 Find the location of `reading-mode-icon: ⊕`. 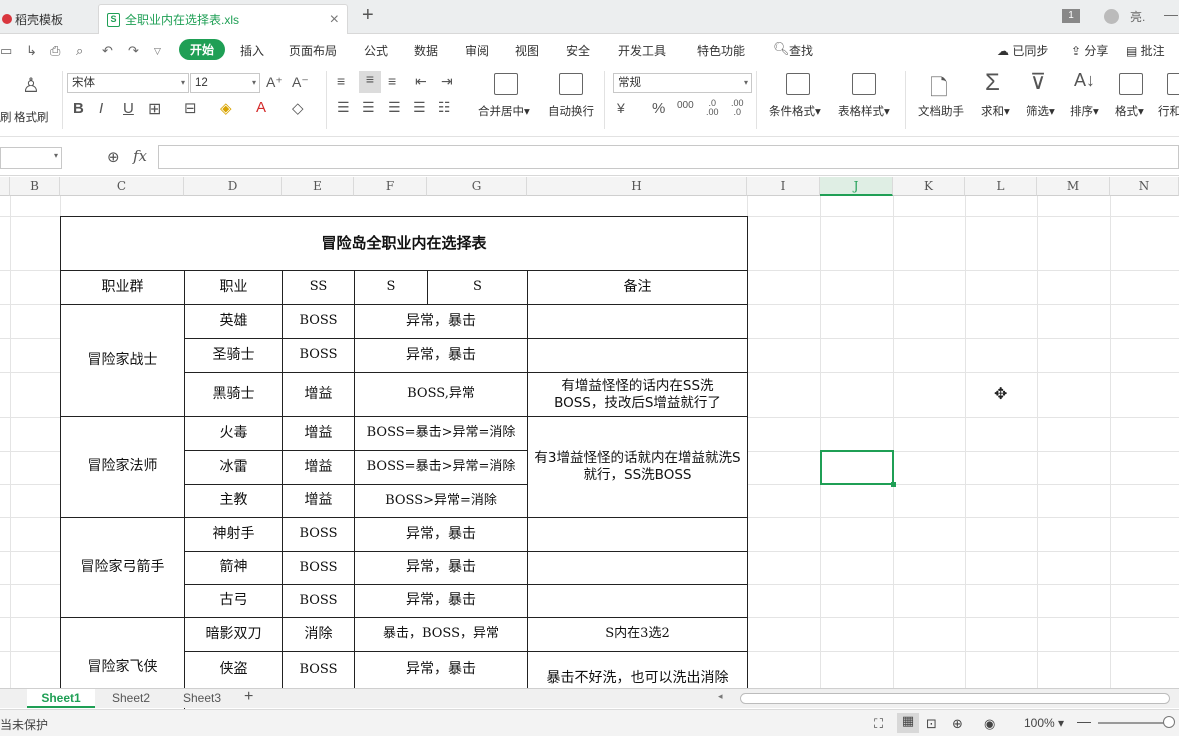

reading-mode-icon: ⊕ is located at coordinates (957, 724).